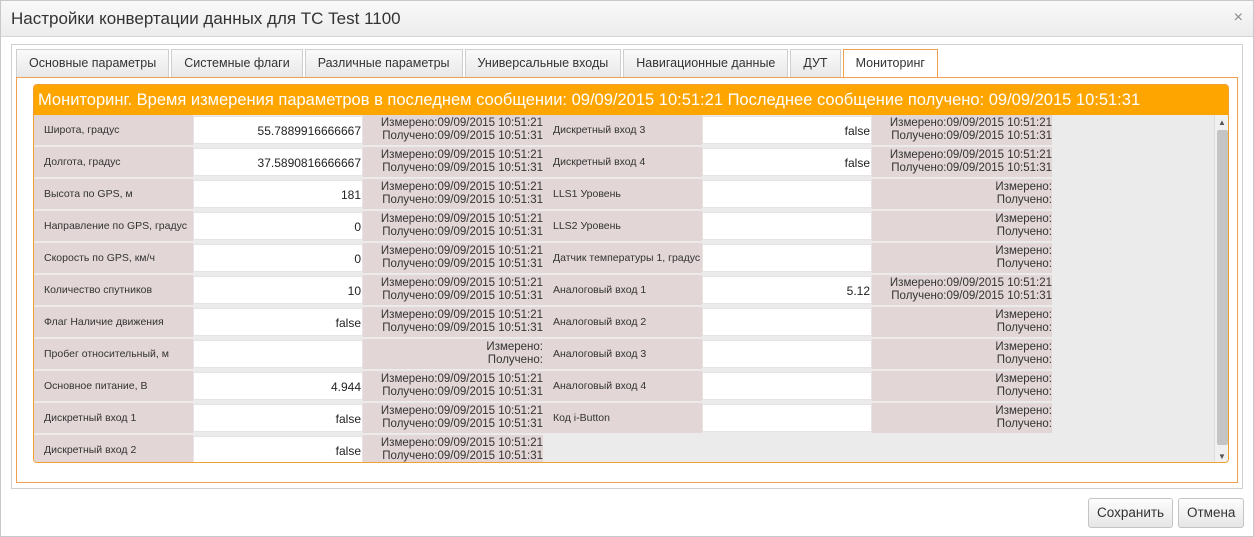 This screenshot has width=1254, height=537. What do you see at coordinates (622, 258) in the screenshot?
I see `param-label: Датчик температуры 1, градус` at bounding box center [622, 258].